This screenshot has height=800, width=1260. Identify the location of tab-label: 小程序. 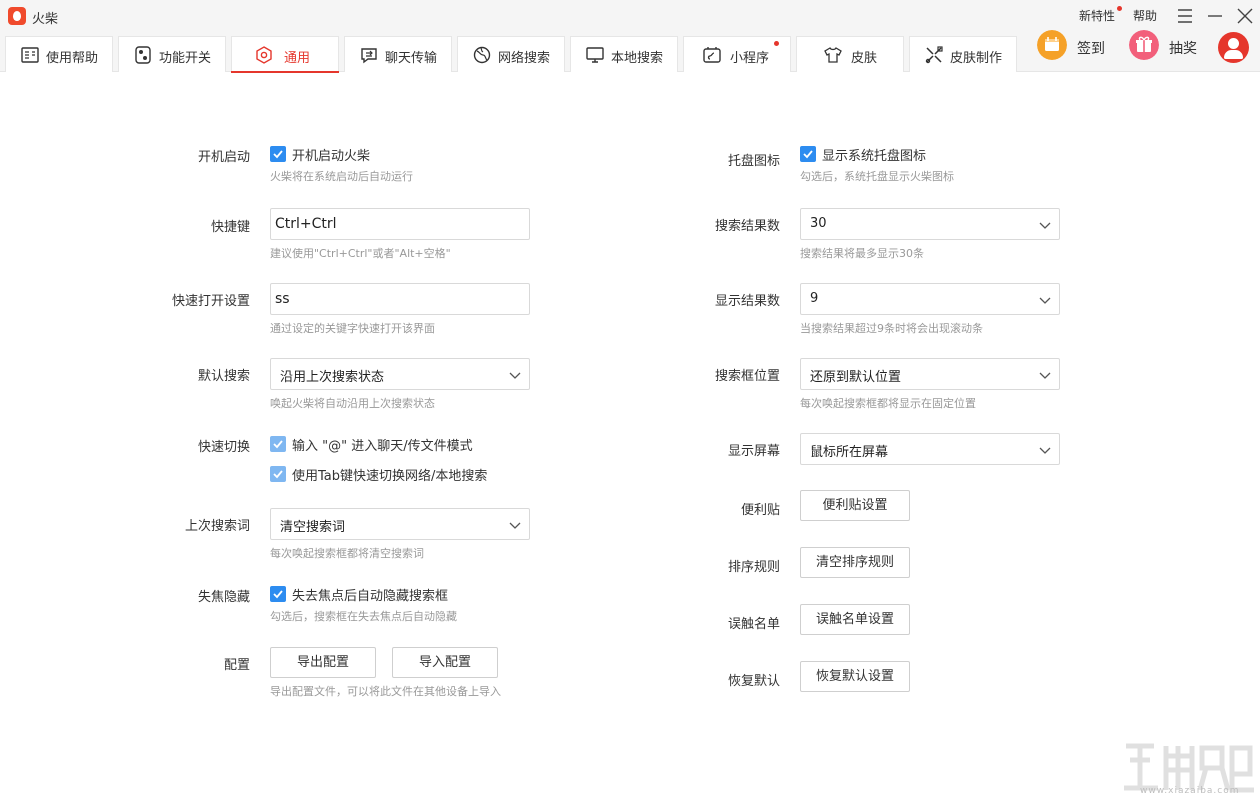
(750, 58).